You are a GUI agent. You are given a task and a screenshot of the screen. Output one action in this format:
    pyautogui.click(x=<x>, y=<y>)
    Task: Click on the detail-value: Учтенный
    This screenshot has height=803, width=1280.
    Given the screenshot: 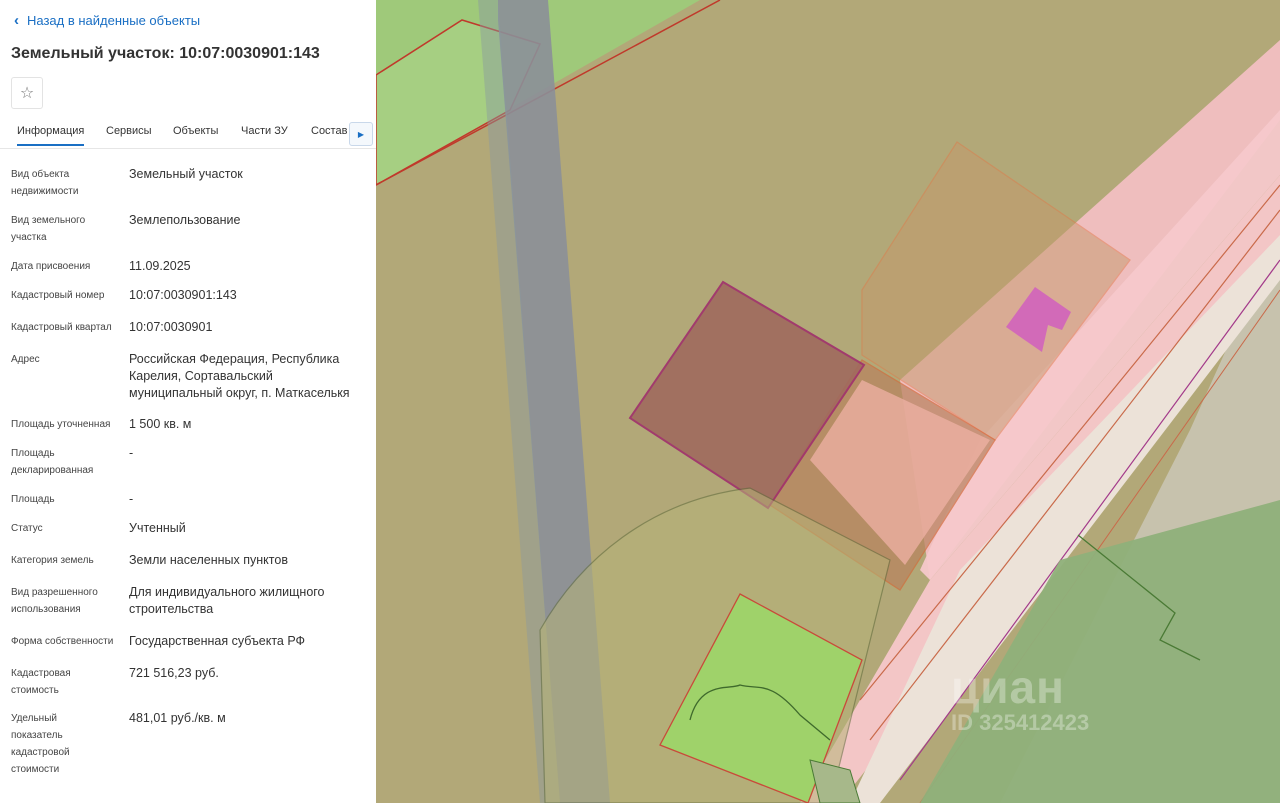 What is the action you would take?
    pyautogui.click(x=157, y=528)
    